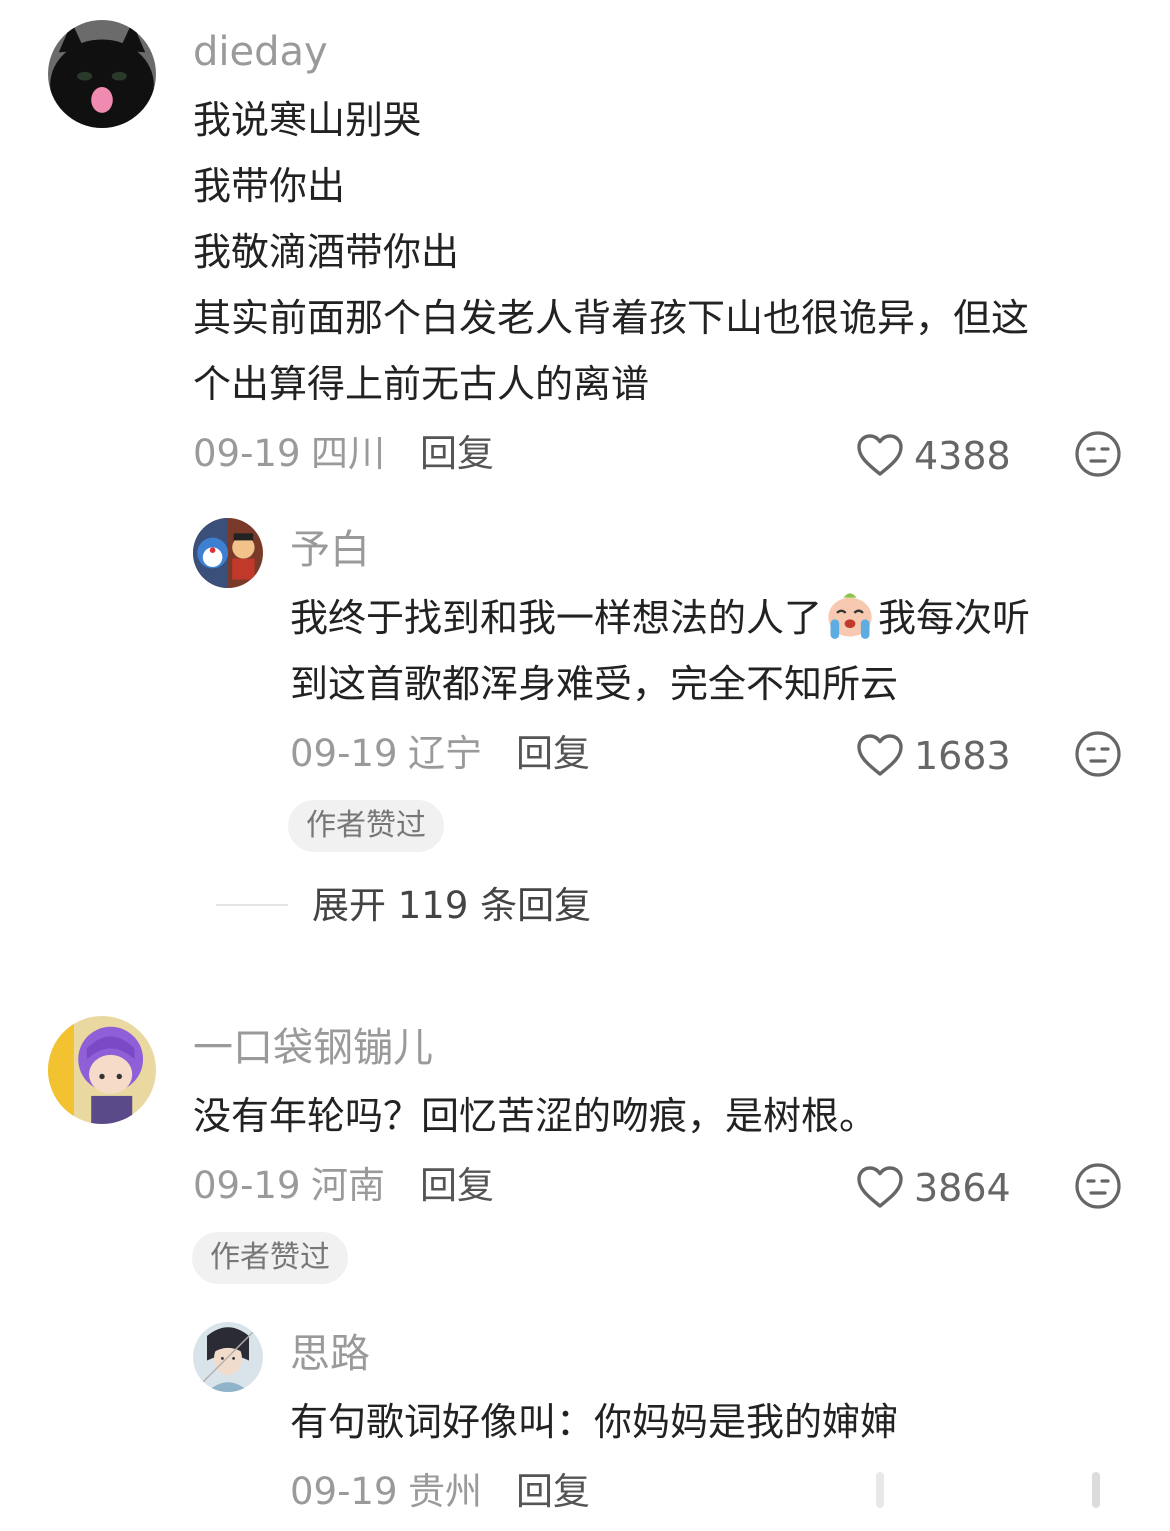 The image size is (1170, 1531). Describe the element at coordinates (954, 618) in the screenshot. I see `reply-text-segment: 我每次听` at that location.